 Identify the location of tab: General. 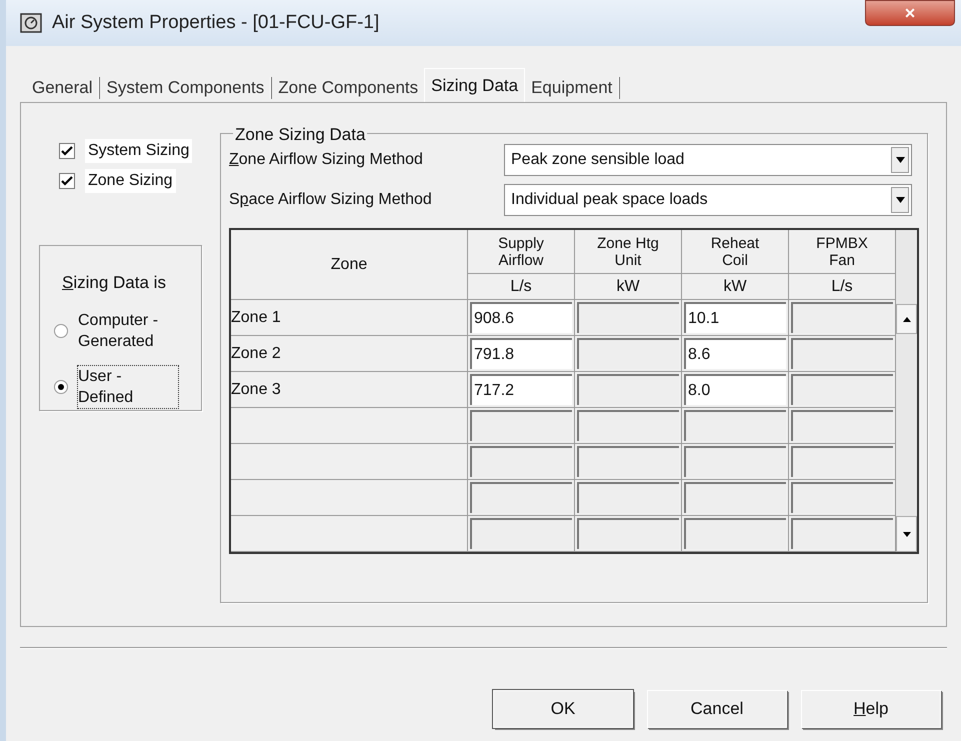
(62, 88).